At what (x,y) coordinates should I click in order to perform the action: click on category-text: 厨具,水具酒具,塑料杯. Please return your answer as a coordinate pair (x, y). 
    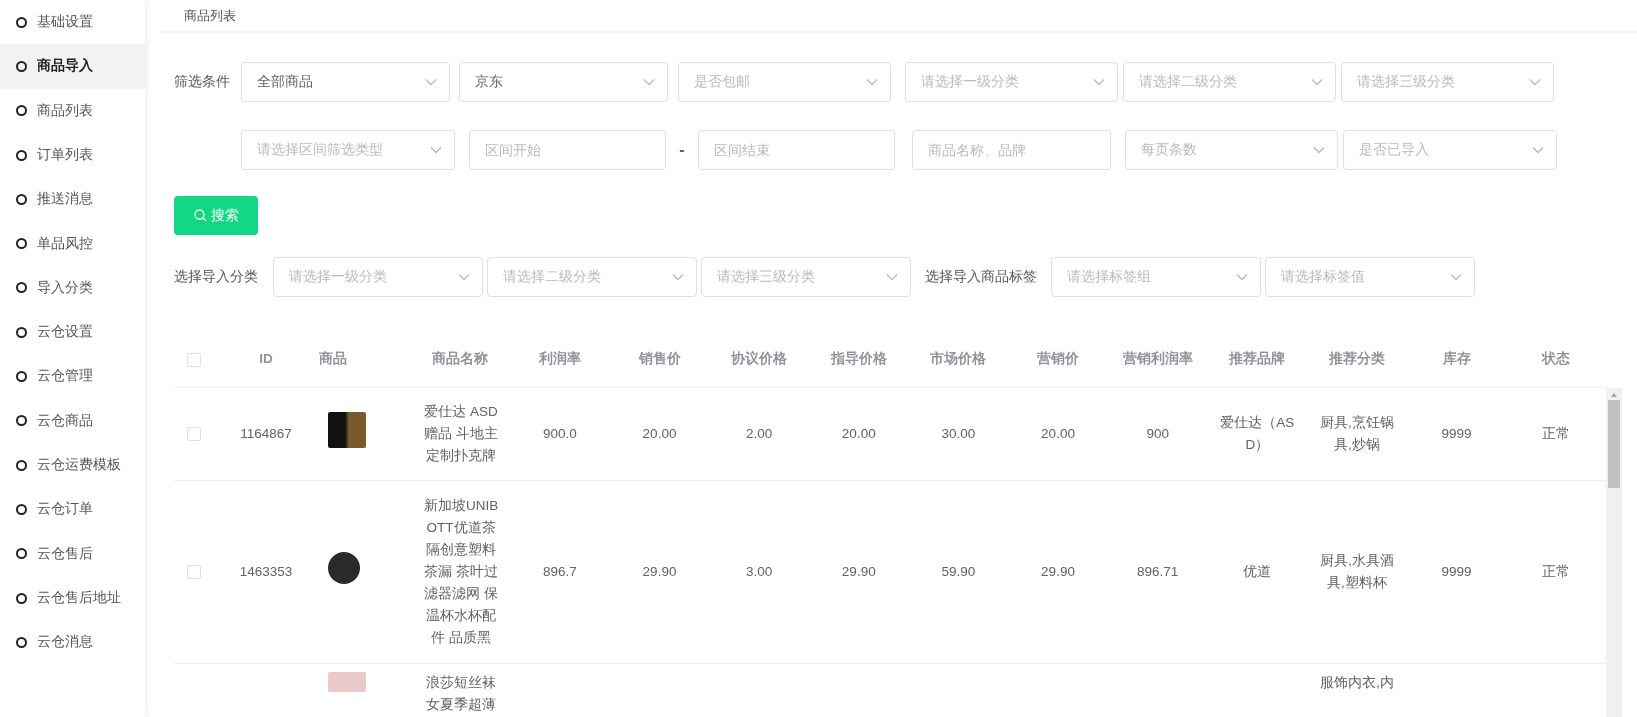
    Looking at the image, I should click on (1357, 571).